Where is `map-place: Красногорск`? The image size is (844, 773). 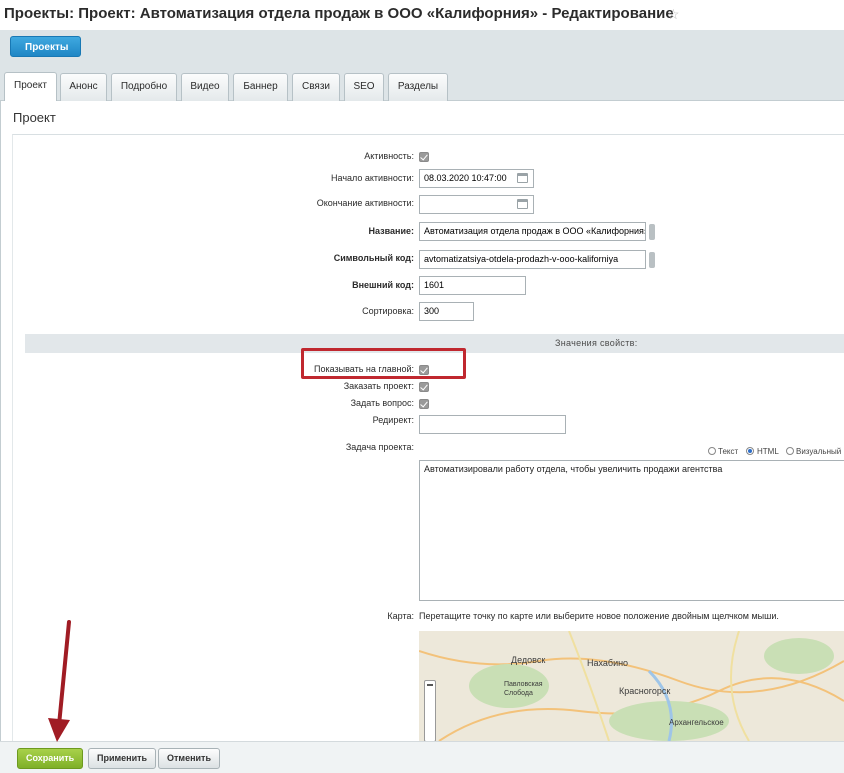
map-place: Красногорск is located at coordinates (645, 691).